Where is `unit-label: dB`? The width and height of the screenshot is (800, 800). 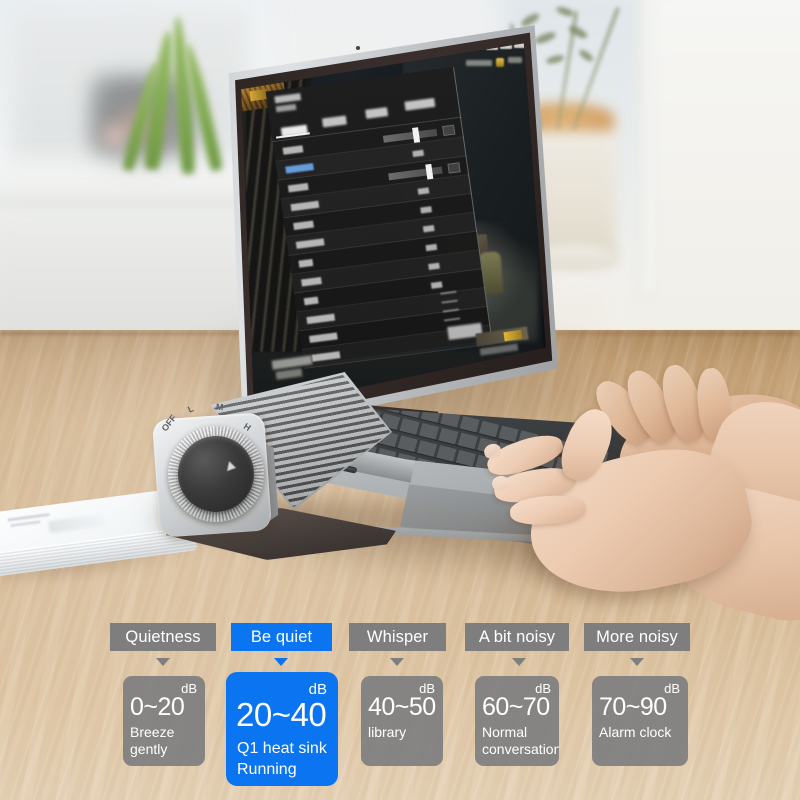 unit-label: dB is located at coordinates (317, 689).